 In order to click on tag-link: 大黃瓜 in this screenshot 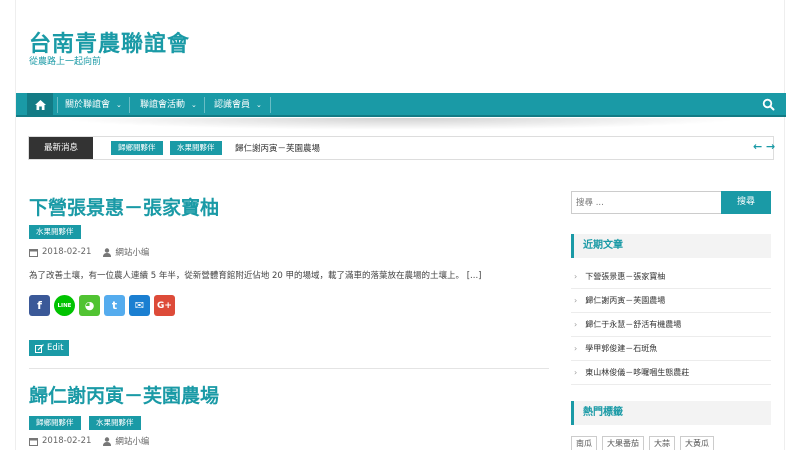, I will do `click(697, 443)`.